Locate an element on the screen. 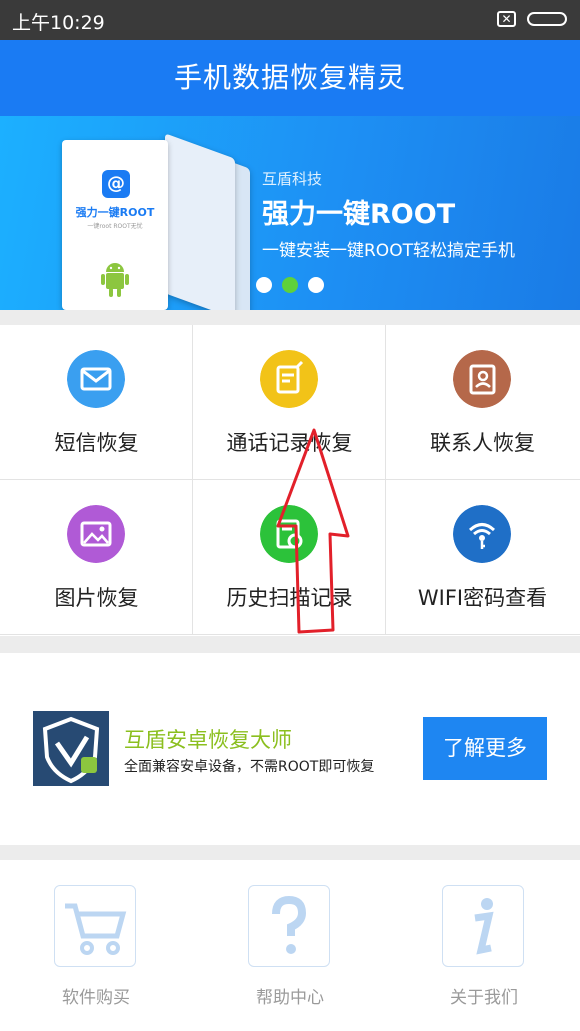 The height and width of the screenshot is (1031, 580). wifi-key-icon is located at coordinates (482, 534).